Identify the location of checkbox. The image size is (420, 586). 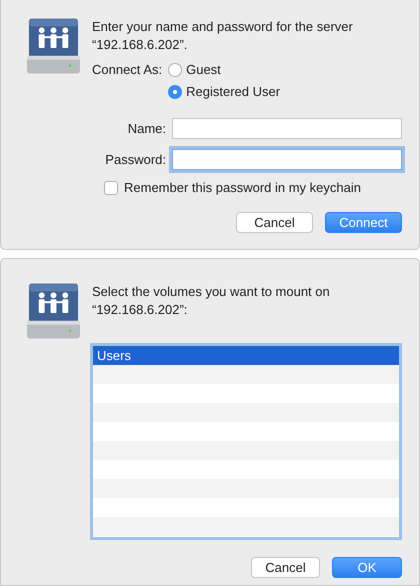
(111, 187).